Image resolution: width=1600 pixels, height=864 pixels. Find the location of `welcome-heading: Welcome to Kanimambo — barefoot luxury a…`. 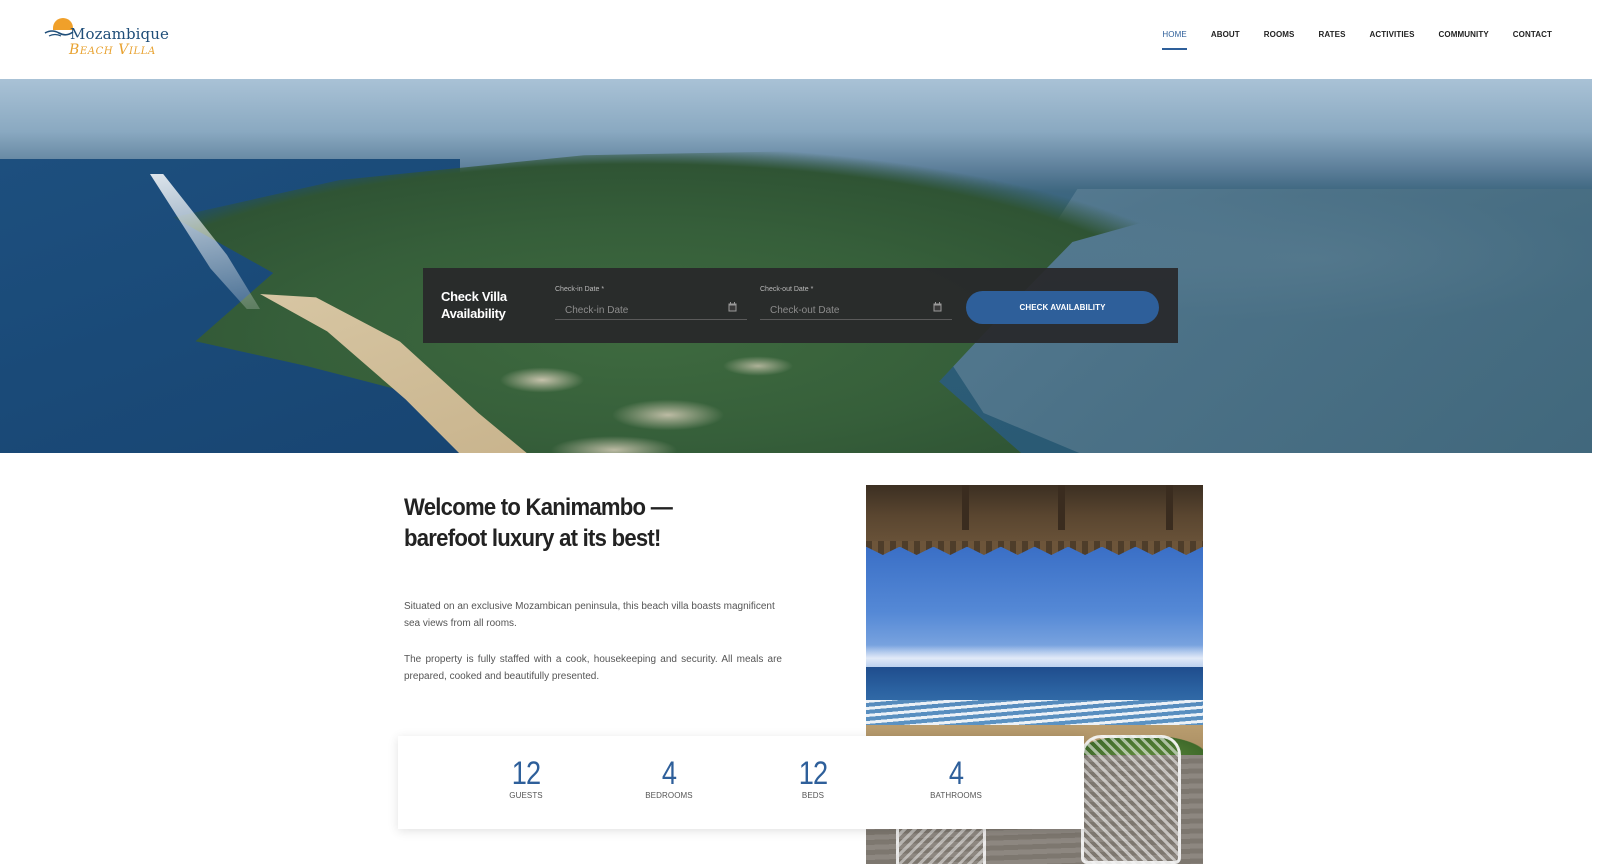

welcome-heading: Welcome to Kanimambo — barefoot luxury a… is located at coordinates (579, 523).